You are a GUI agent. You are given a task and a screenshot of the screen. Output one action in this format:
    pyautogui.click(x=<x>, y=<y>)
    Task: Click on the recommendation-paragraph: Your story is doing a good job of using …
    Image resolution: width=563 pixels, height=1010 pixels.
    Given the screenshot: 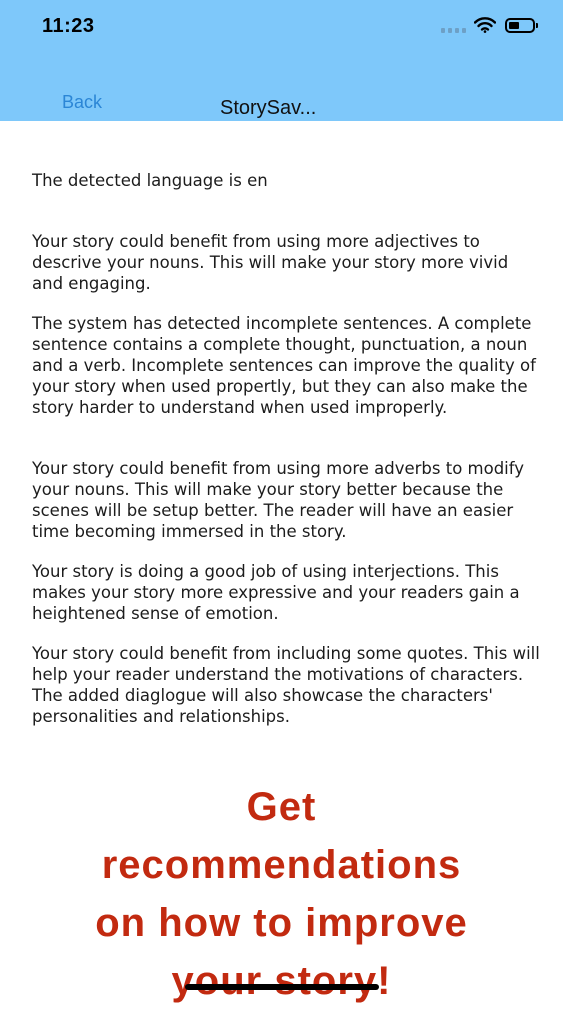 What is the action you would take?
    pyautogui.click(x=276, y=592)
    